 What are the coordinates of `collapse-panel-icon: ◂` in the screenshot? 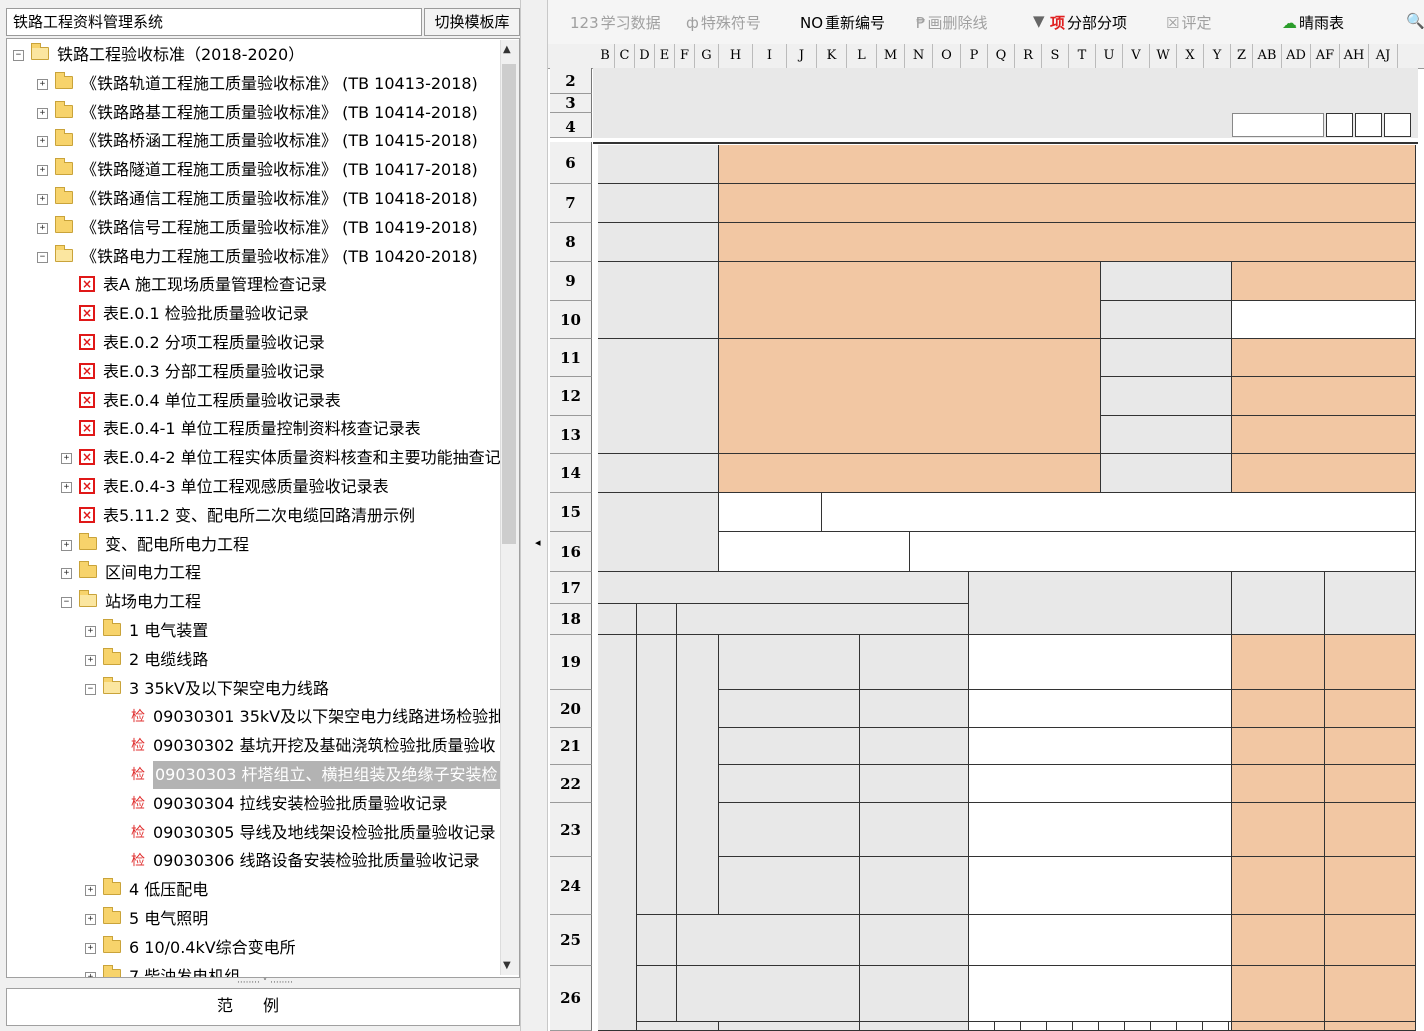 It's located at (538, 542).